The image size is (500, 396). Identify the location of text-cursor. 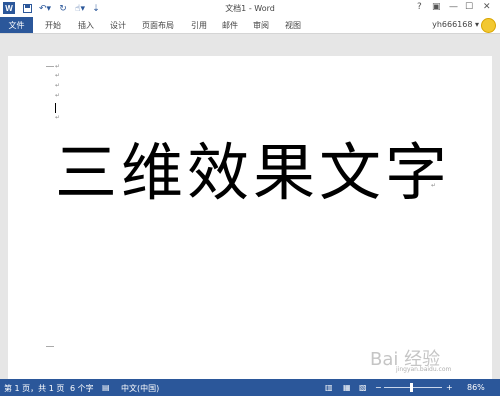
(55, 108).